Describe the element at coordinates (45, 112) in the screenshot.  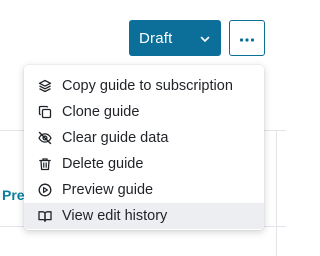
I see `copy-icon` at that location.